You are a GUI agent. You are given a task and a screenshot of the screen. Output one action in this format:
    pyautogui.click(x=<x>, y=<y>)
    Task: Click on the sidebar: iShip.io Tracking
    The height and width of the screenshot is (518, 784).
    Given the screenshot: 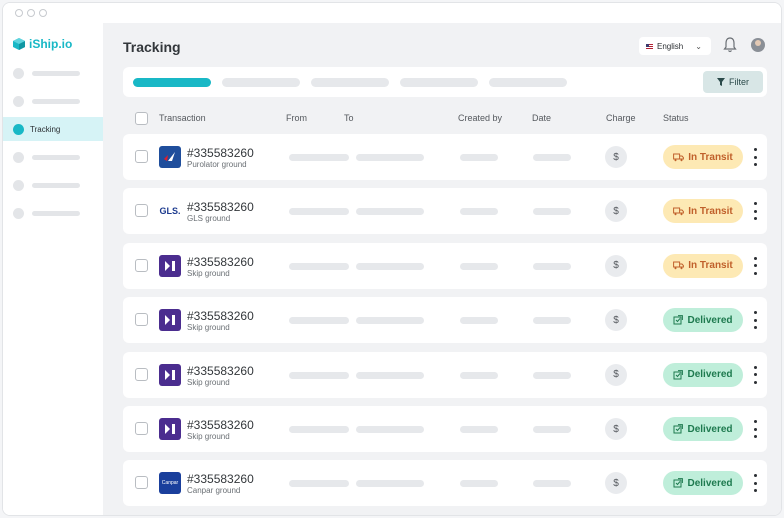 What is the action you would take?
    pyautogui.click(x=53, y=269)
    